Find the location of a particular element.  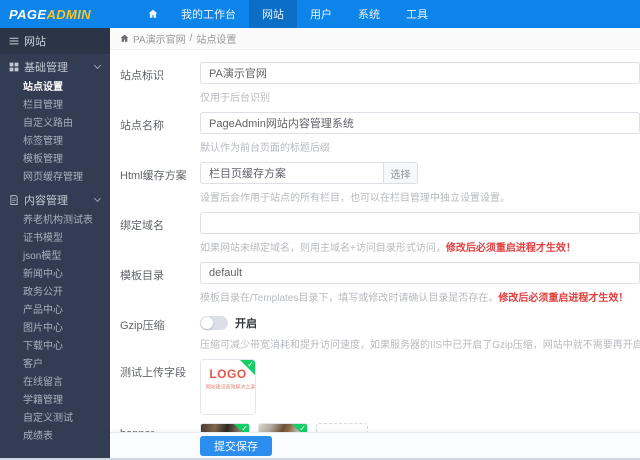

sidebar-item-custom-route: 自定义路由 is located at coordinates (55, 124).